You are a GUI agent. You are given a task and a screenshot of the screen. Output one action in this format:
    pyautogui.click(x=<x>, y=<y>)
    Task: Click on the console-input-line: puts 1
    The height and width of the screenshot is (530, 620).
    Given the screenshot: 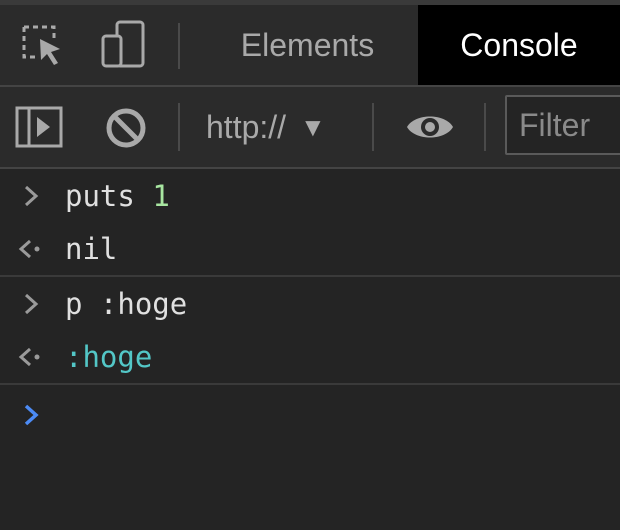 What is the action you would take?
    pyautogui.click(x=310, y=195)
    